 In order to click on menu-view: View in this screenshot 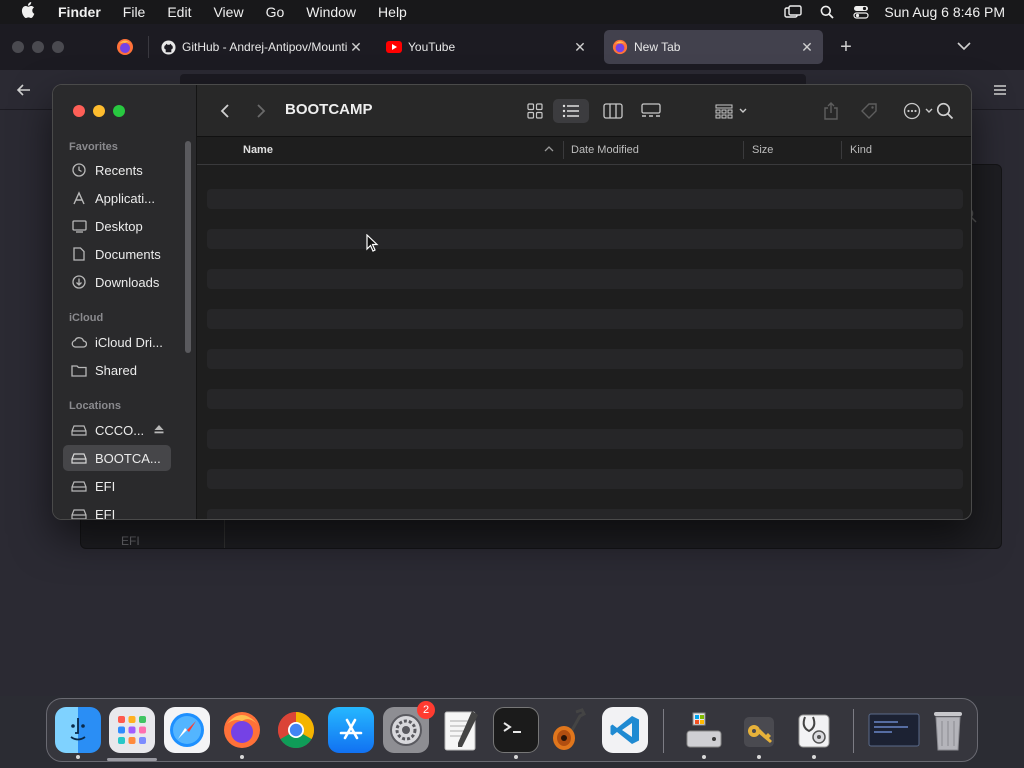, I will do `click(228, 12)`.